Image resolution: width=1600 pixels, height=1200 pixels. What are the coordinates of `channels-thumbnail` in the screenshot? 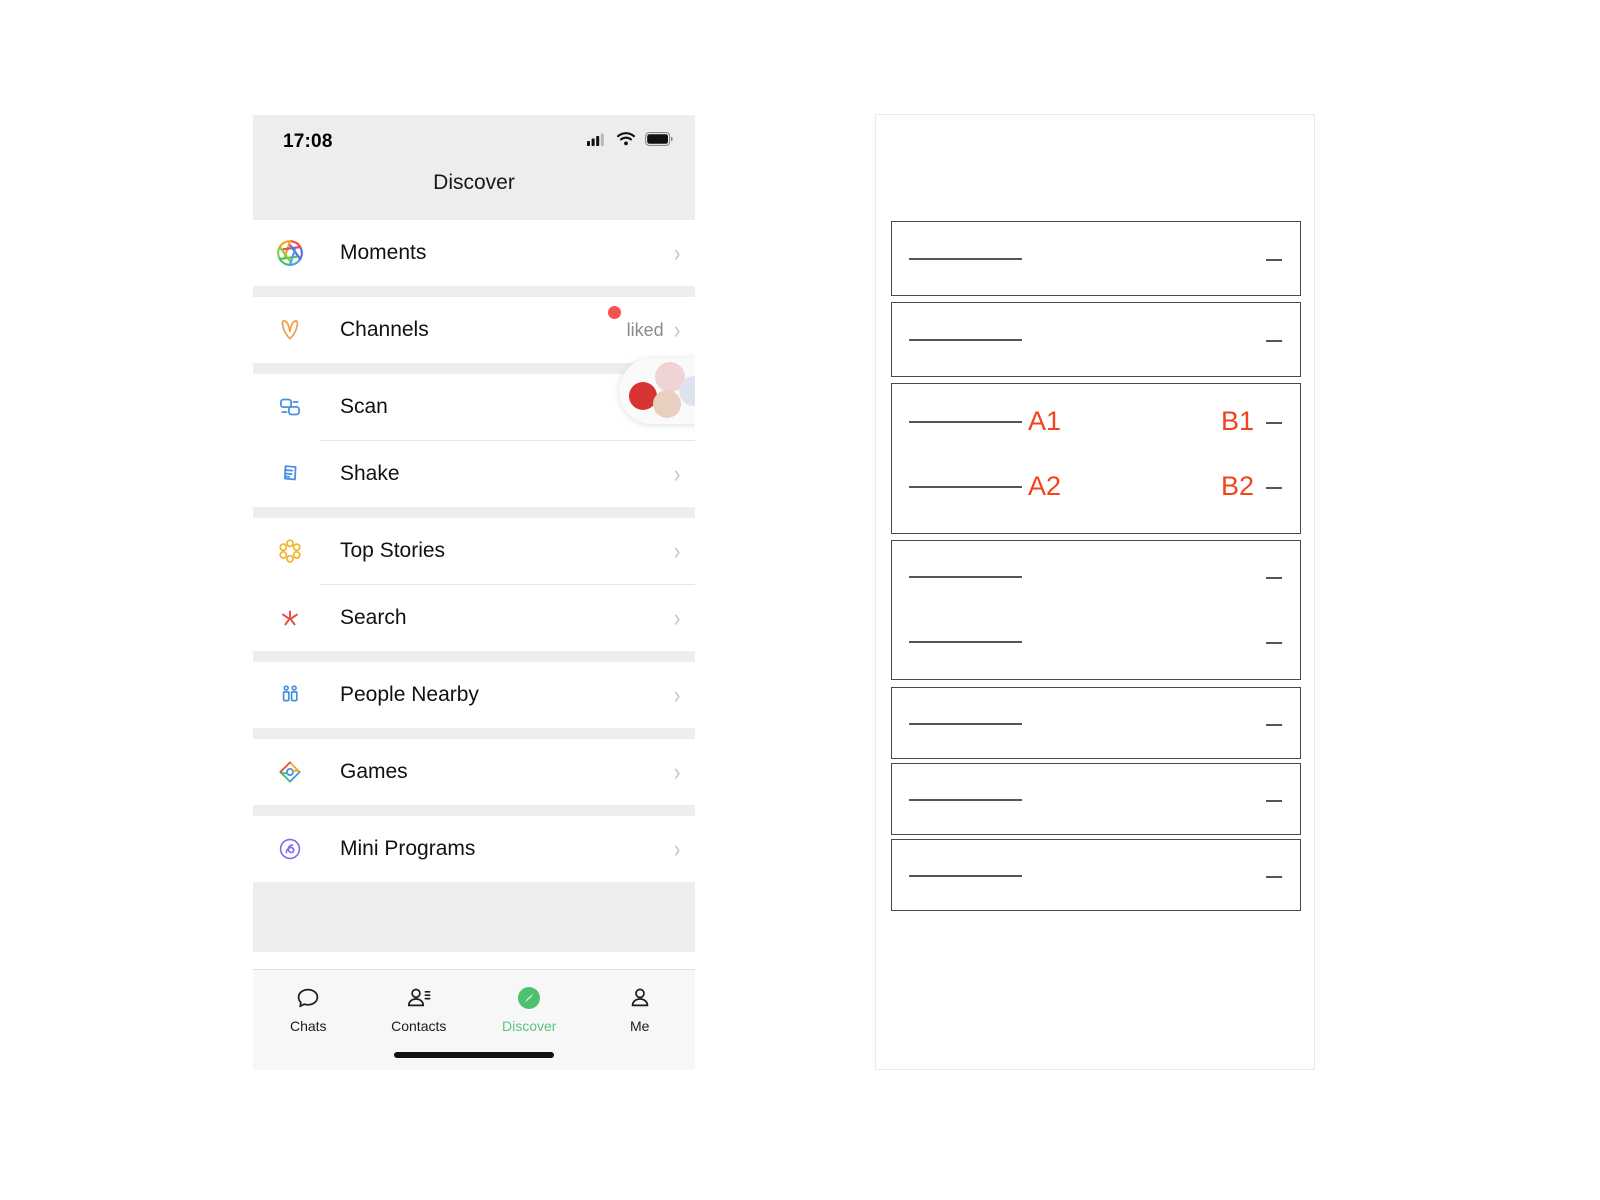 It's located at (597, 328).